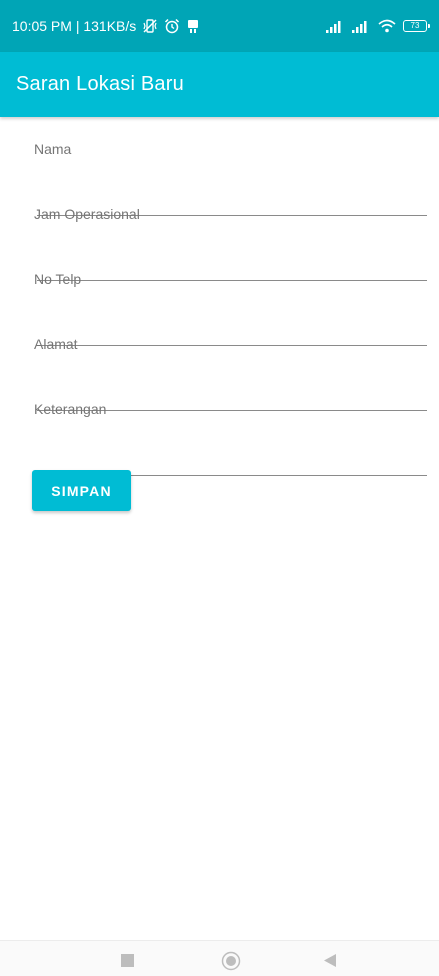  Describe the element at coordinates (232, 191) in the screenshot. I see `nama-input` at that location.